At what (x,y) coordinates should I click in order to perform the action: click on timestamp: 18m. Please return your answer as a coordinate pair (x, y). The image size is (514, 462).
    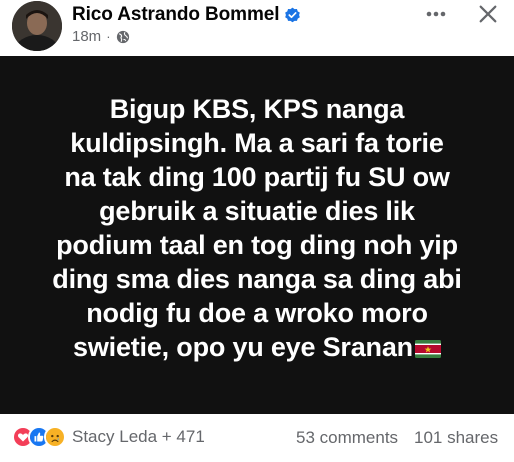
    Looking at the image, I should click on (86, 36).